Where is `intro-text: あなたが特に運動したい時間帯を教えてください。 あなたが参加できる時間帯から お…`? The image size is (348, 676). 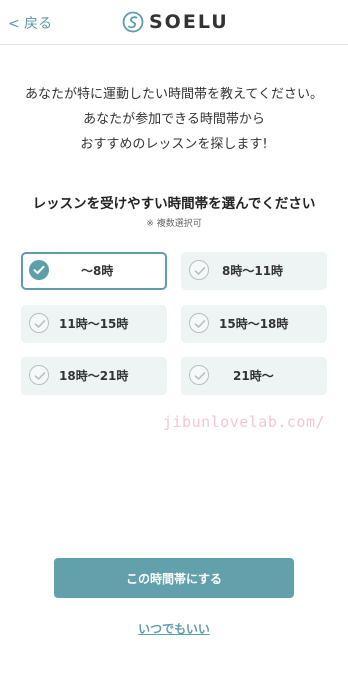 intro-text: あなたが特に運動したい時間帯を教えてください。 あなたが参加できる時間帯から お… is located at coordinates (174, 119).